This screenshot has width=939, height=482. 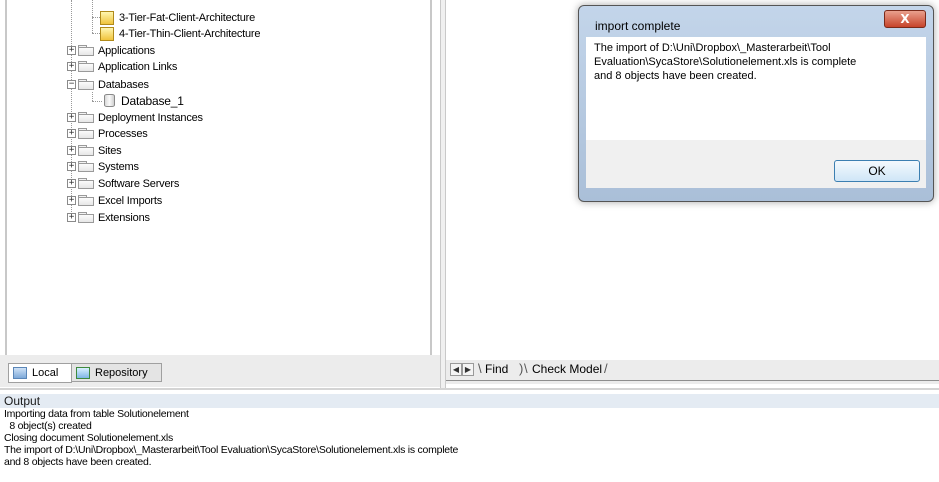 I want to click on dialog-title: import complete, so click(x=638, y=26).